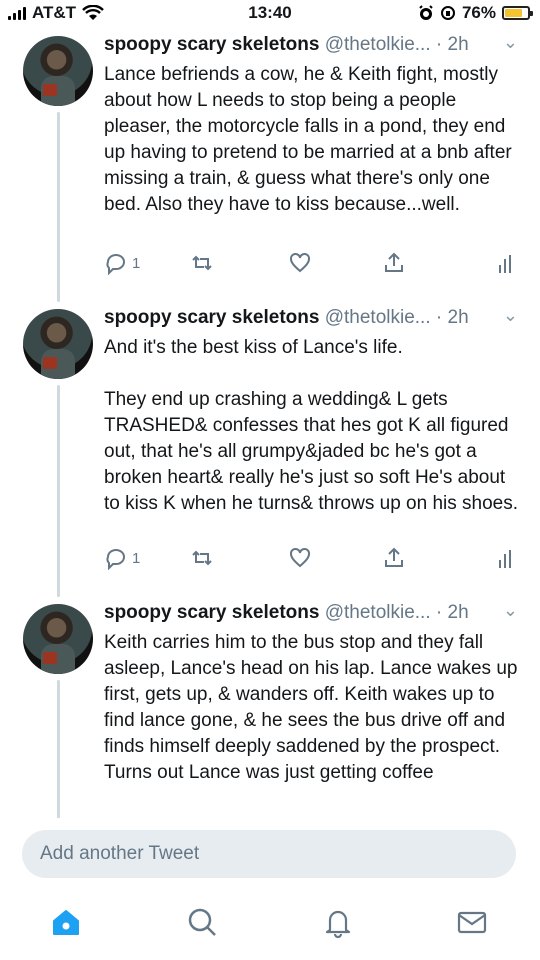  Describe the element at coordinates (447, 13) in the screenshot. I see `orientation-lock-icon` at that location.